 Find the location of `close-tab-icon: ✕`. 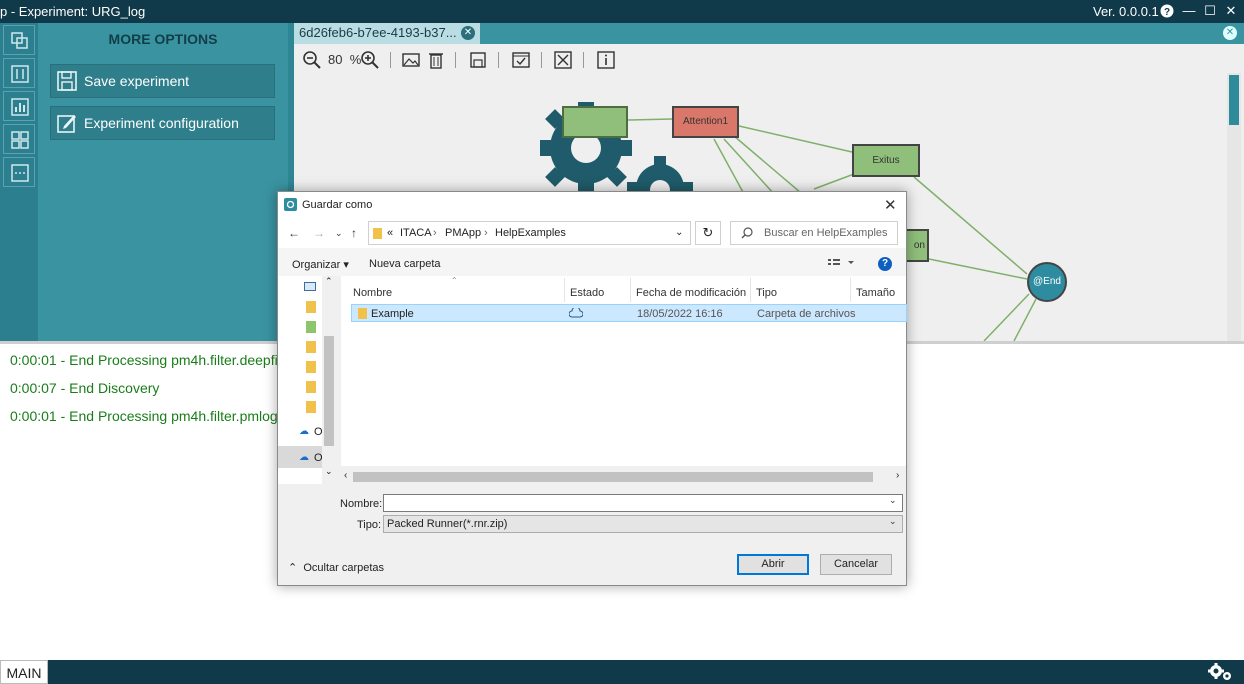

close-tab-icon: ✕ is located at coordinates (468, 33).